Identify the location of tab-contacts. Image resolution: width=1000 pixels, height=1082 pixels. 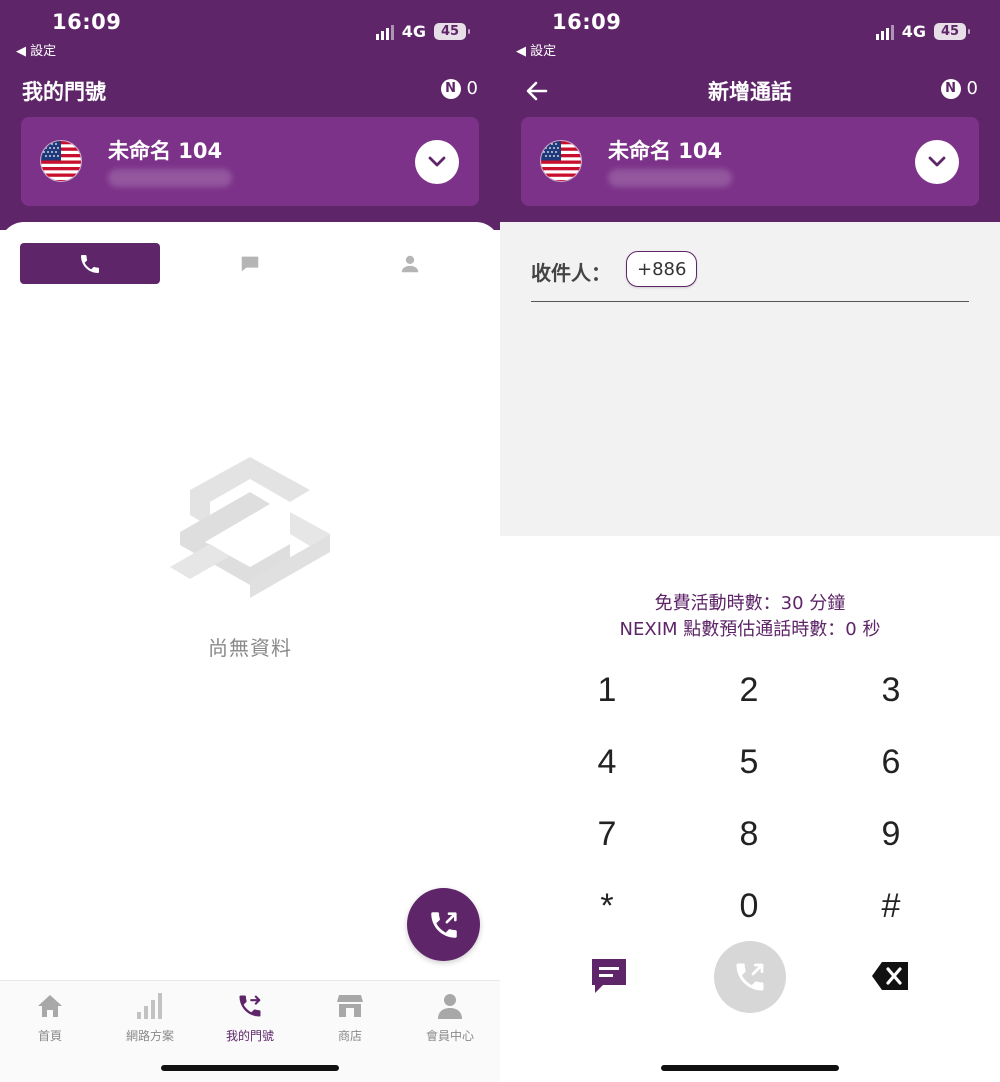
(410, 263).